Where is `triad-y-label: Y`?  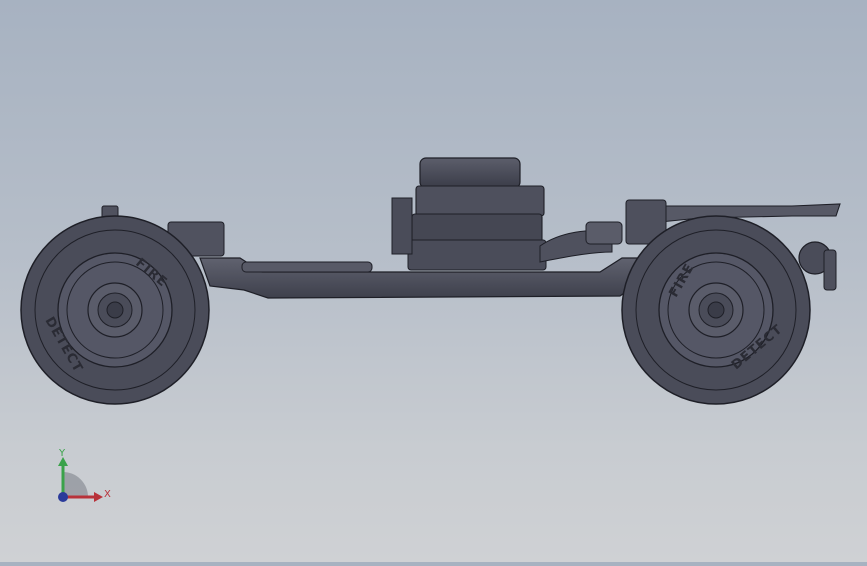 triad-y-label: Y is located at coordinates (62, 453).